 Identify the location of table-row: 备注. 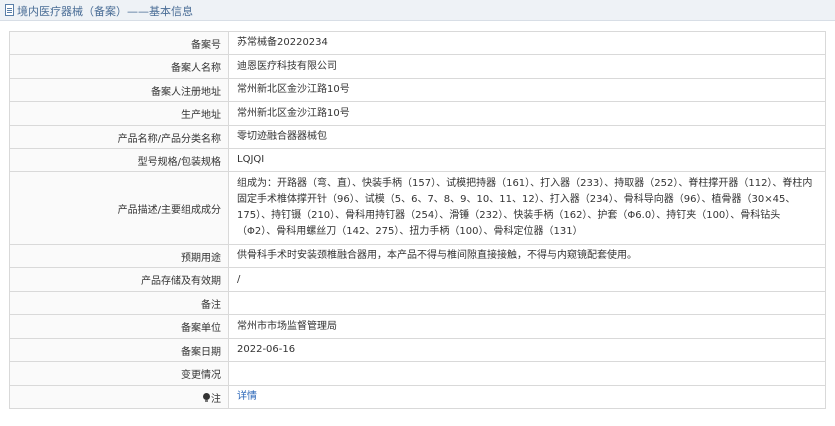
(417, 303).